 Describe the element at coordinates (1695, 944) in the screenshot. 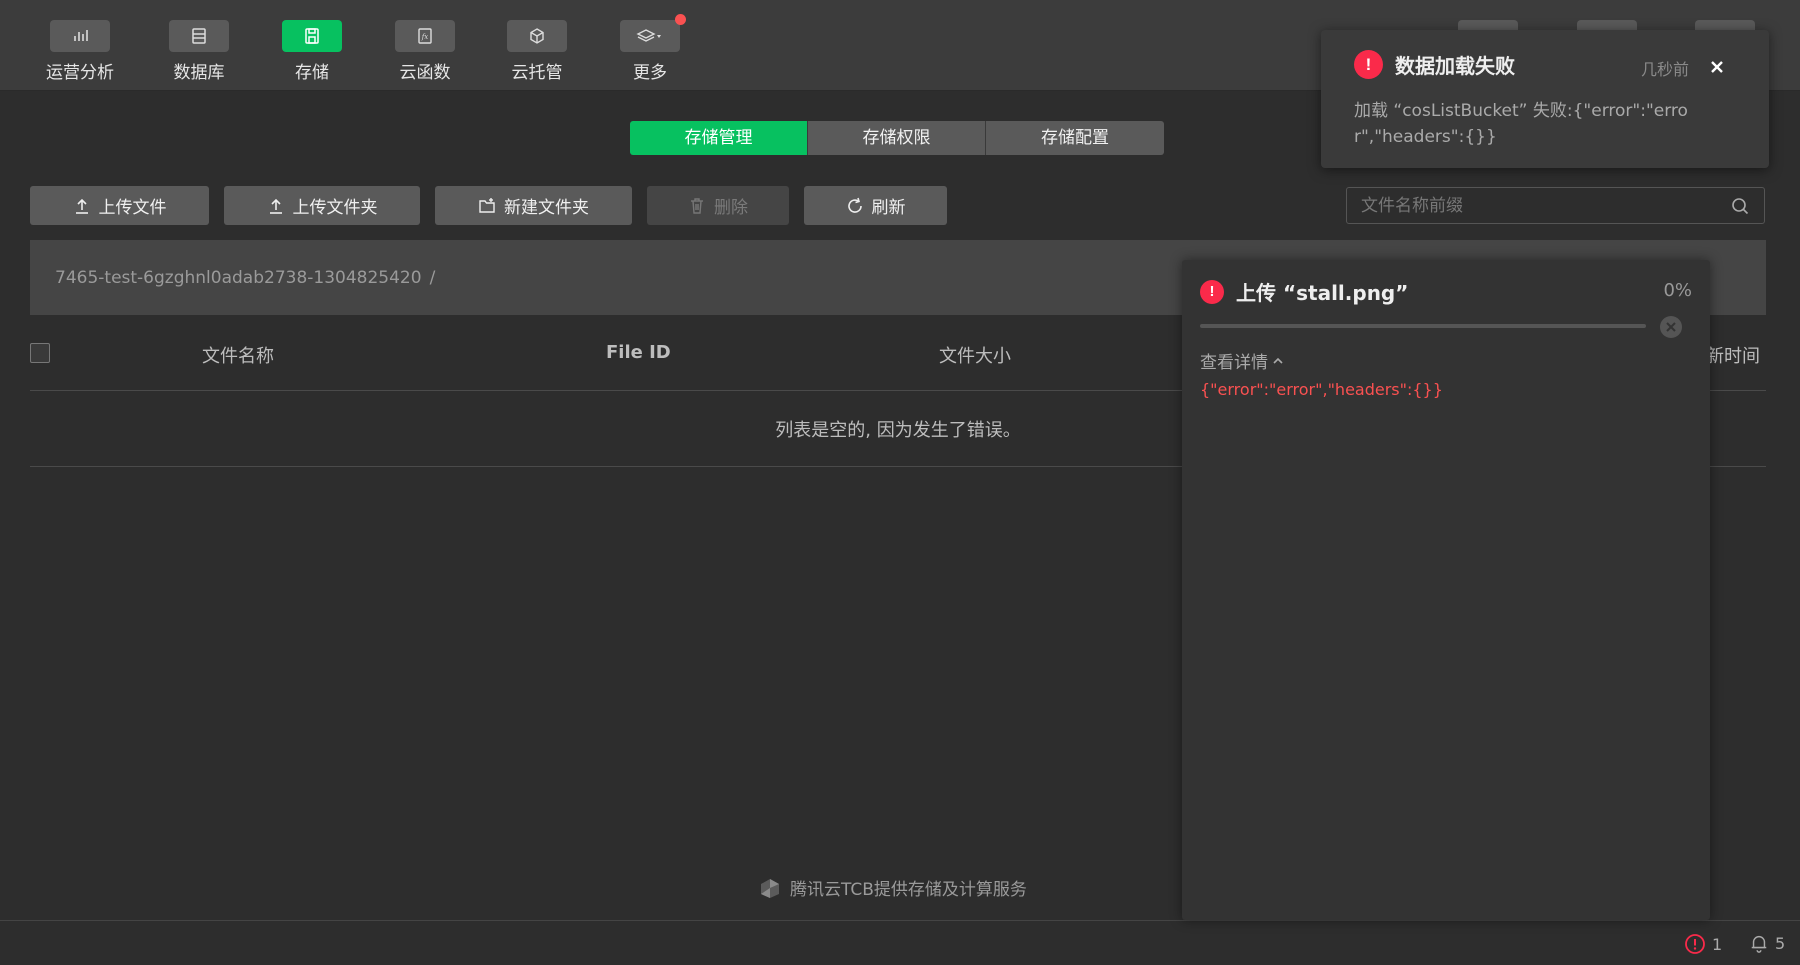

I see `error-circle-icon` at that location.